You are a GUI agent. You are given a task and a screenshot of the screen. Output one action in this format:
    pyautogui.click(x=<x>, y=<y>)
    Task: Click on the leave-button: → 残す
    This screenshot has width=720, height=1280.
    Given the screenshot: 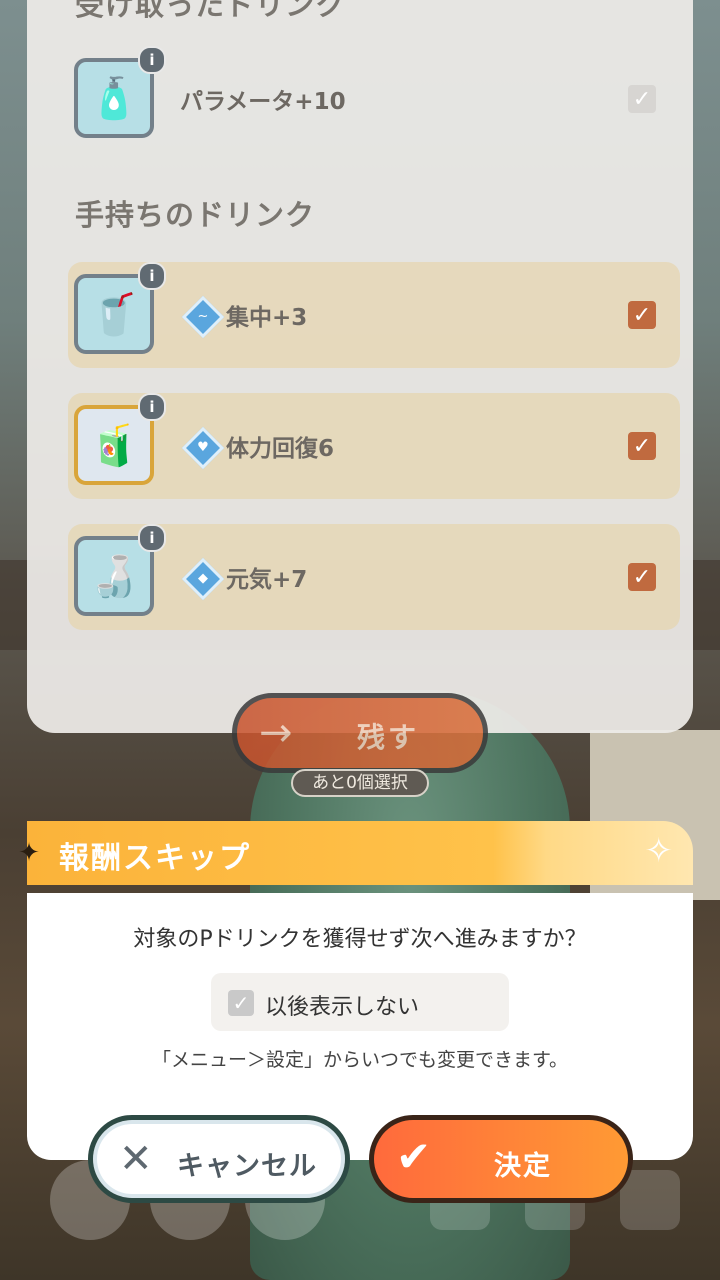 What is the action you would take?
    pyautogui.click(x=360, y=733)
    